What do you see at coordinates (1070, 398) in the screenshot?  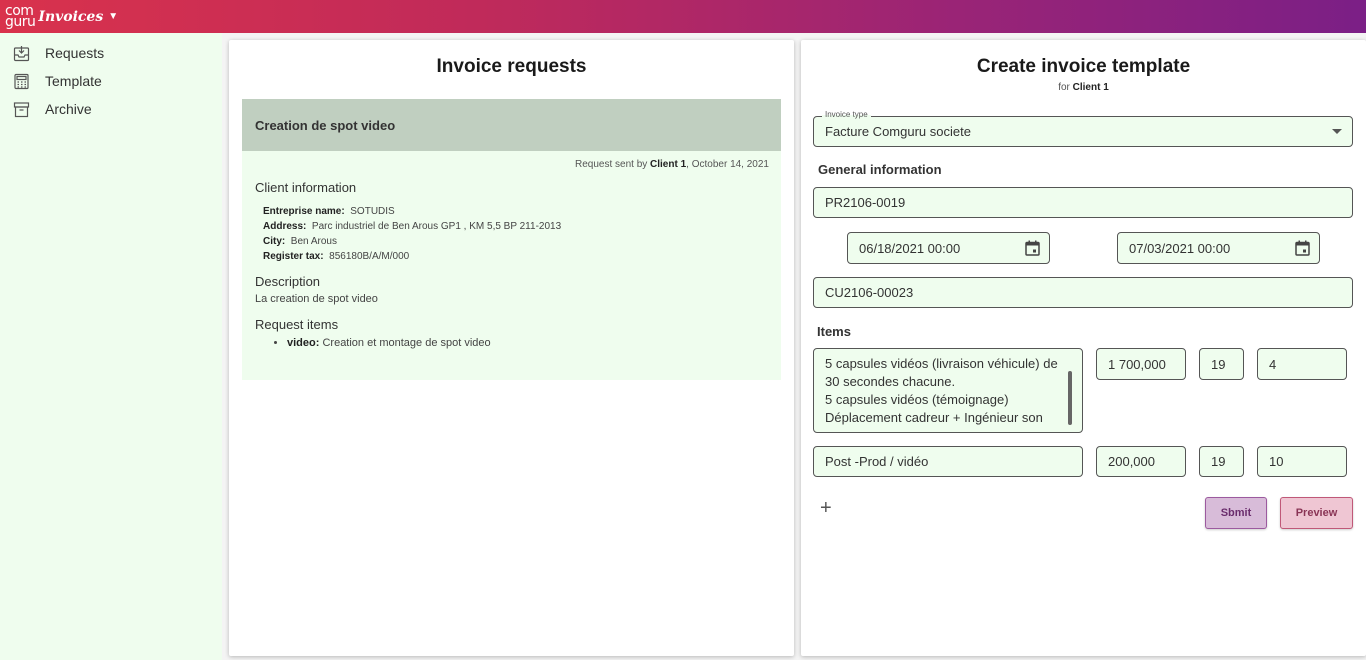 I see `textarea-scrollbar` at bounding box center [1070, 398].